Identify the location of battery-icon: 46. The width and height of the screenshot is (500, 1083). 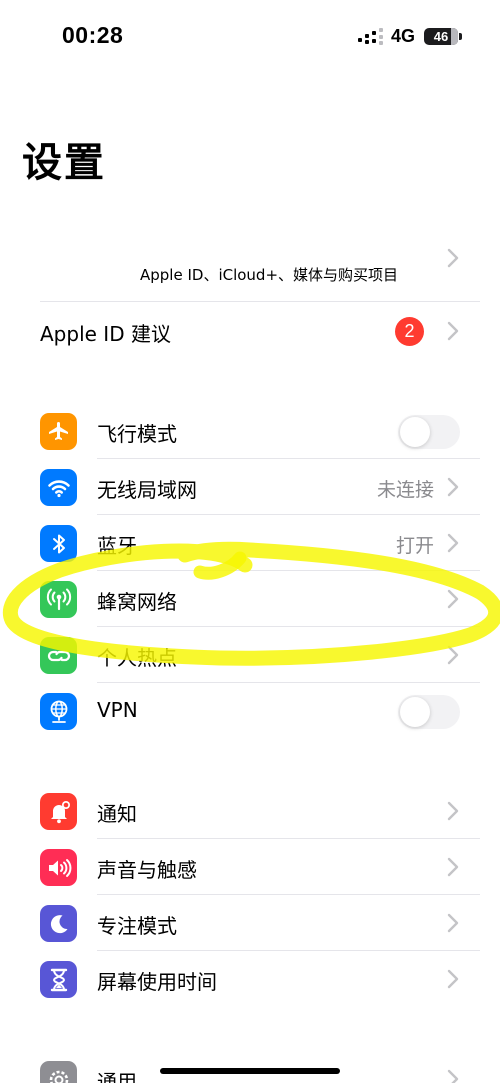
(441, 36).